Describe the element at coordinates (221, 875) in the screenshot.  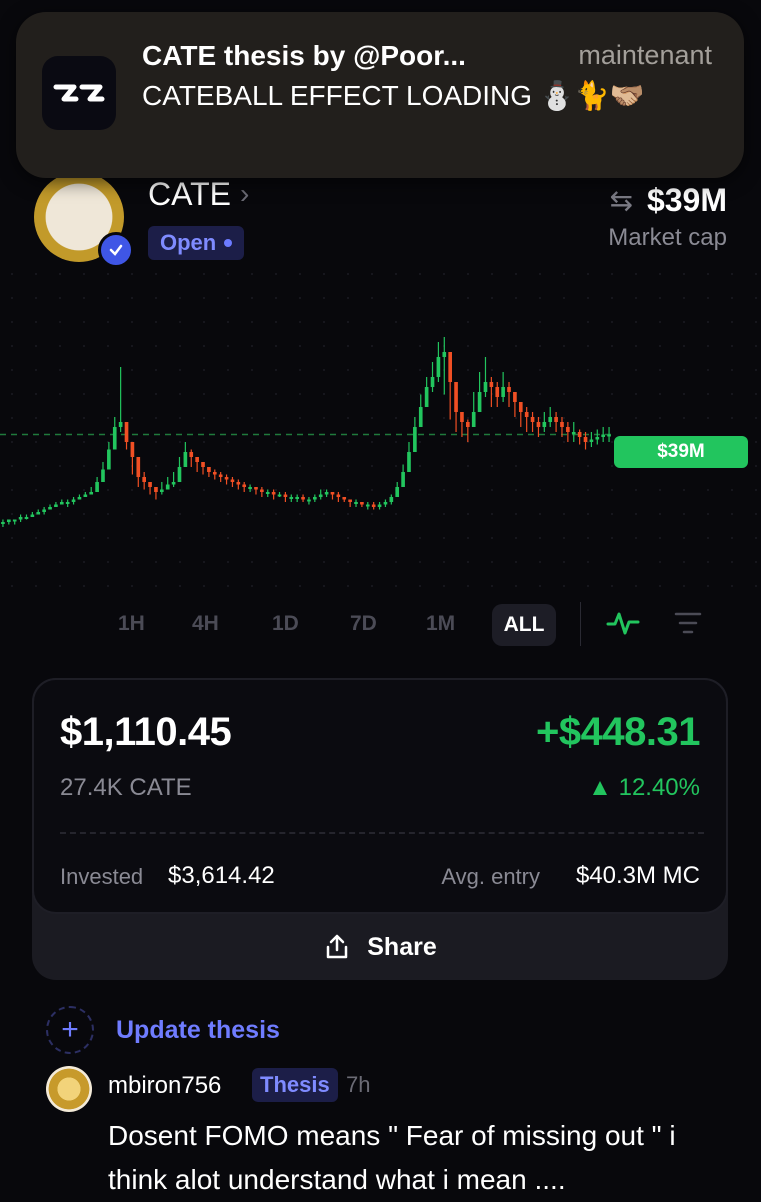
I see `invested-value: $3,614.42` at that location.